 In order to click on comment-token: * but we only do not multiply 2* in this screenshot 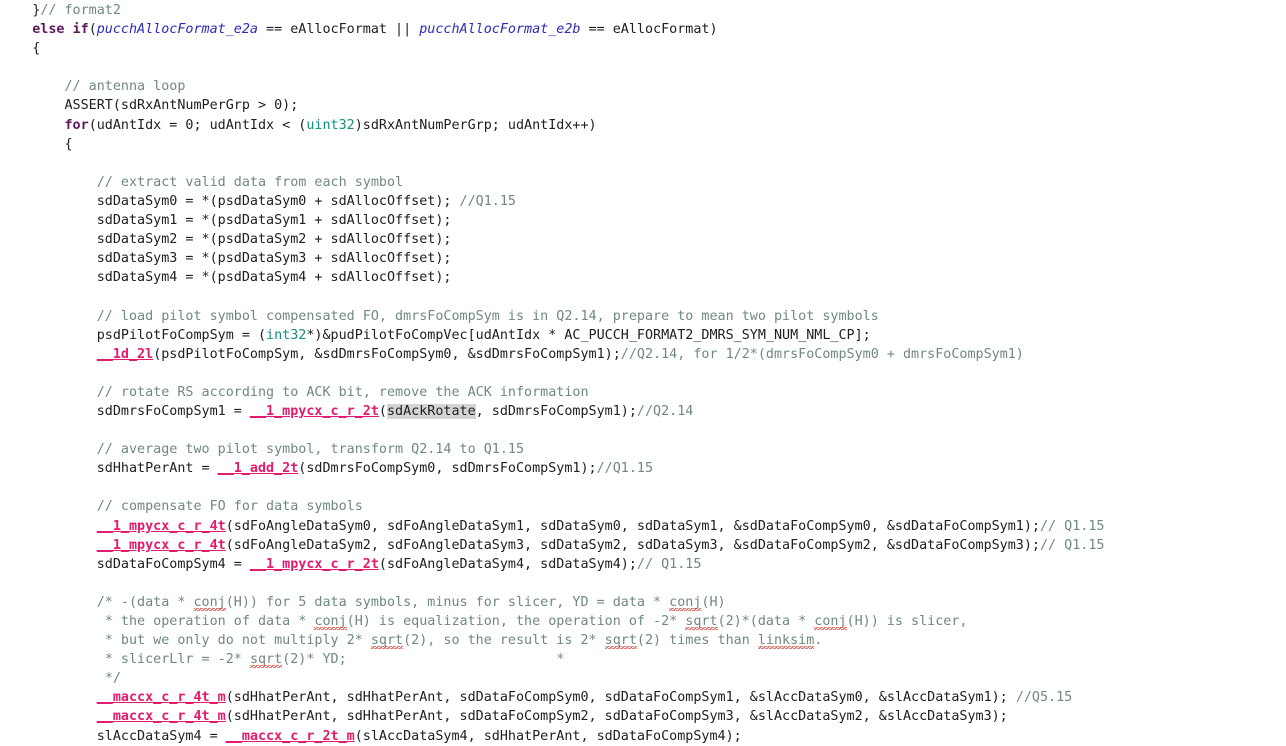, I will do `click(237, 641)`.